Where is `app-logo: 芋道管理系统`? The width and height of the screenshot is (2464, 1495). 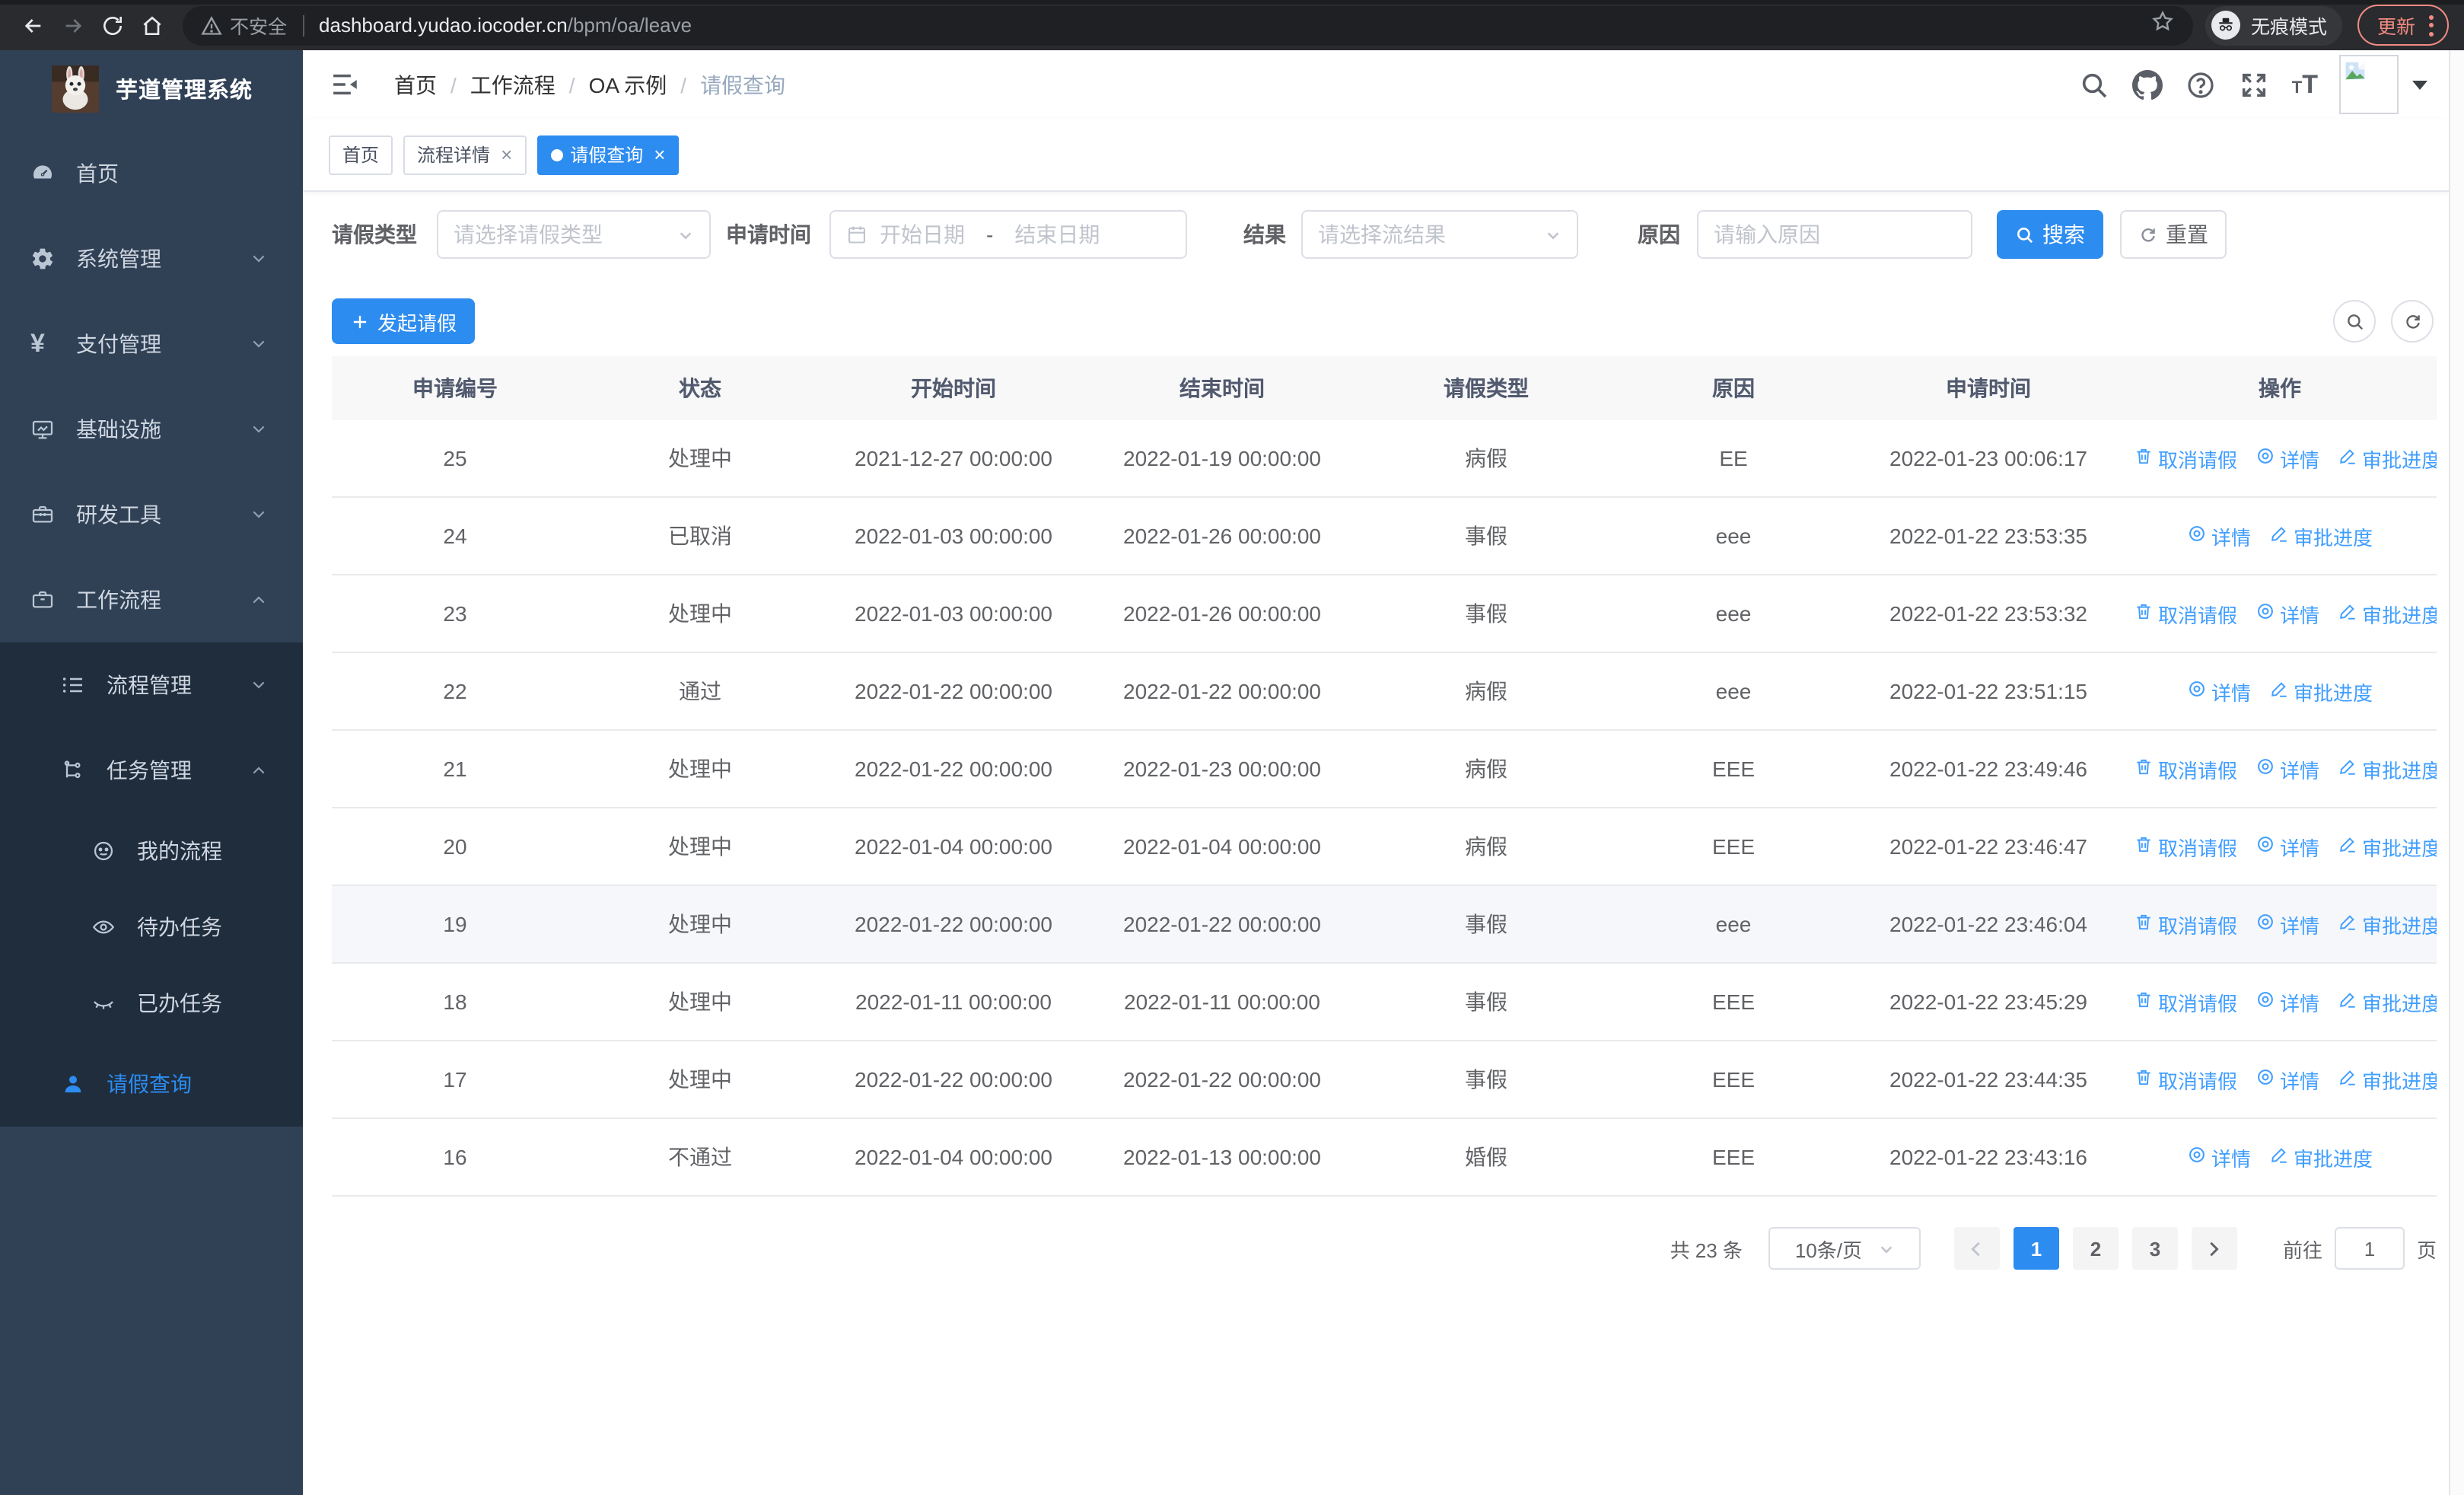
app-logo: 芋道管理系统 is located at coordinates (151, 88).